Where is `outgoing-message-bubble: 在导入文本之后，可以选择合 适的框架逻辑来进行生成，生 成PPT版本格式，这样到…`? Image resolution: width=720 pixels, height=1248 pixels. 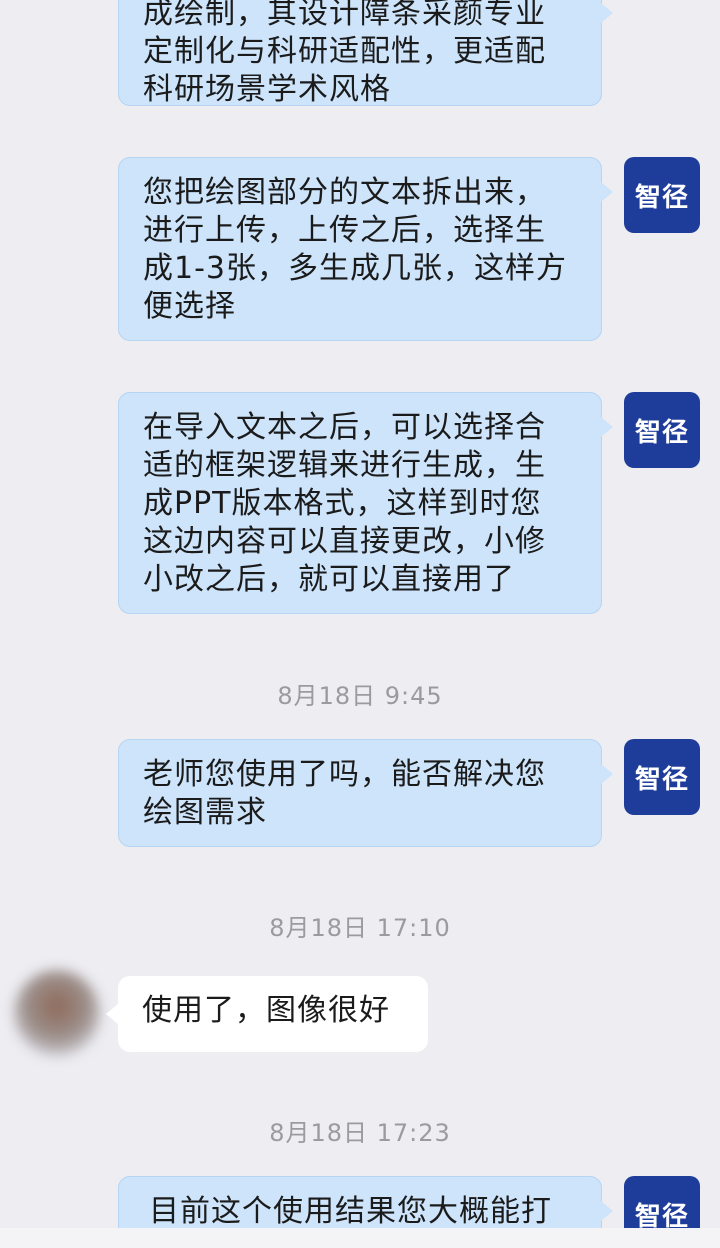 outgoing-message-bubble: 在导入文本之后，可以选择合 适的框架逻辑来进行生成，生 成PPT版本格式，这样到… is located at coordinates (365, 503).